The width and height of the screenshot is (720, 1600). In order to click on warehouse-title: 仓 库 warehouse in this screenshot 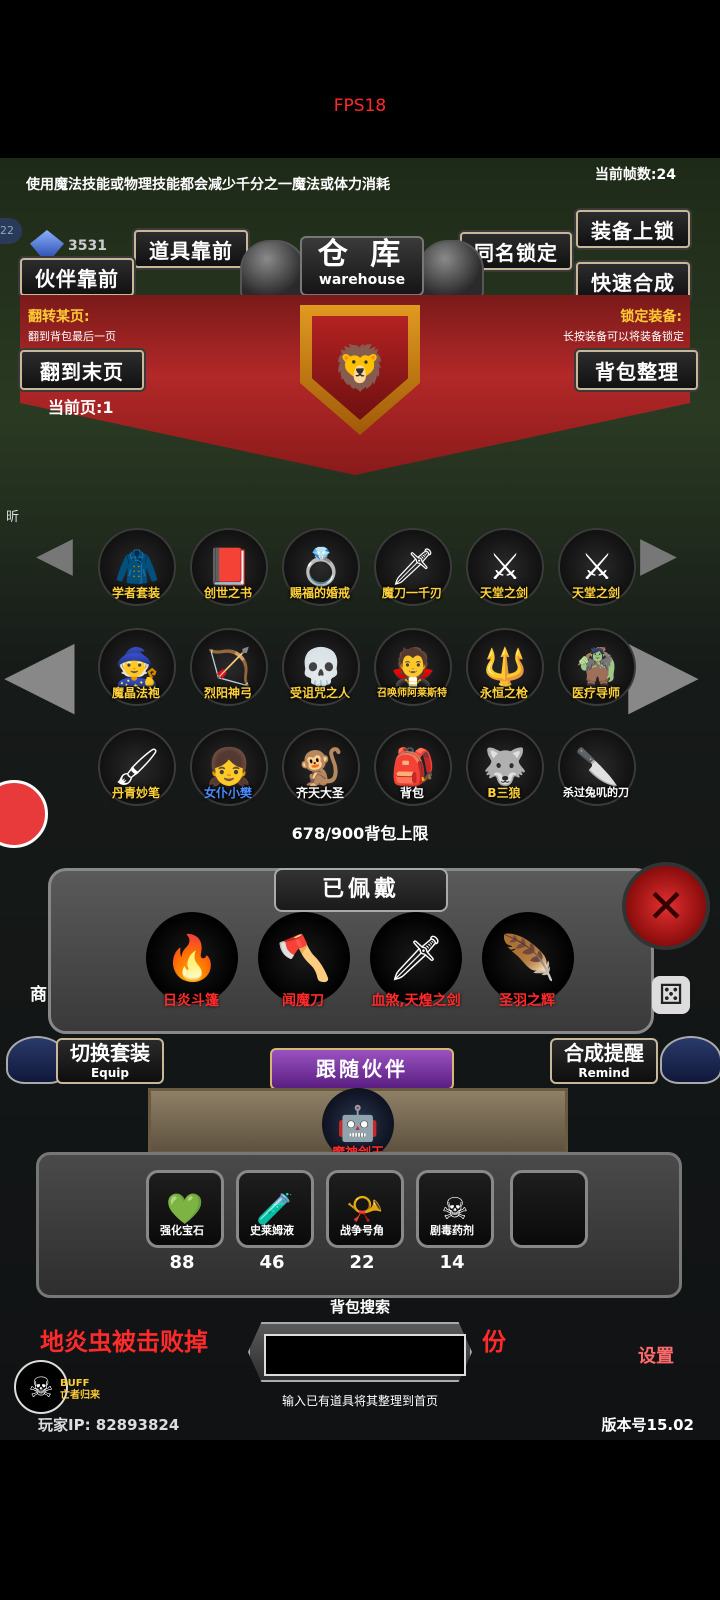, I will do `click(362, 266)`.